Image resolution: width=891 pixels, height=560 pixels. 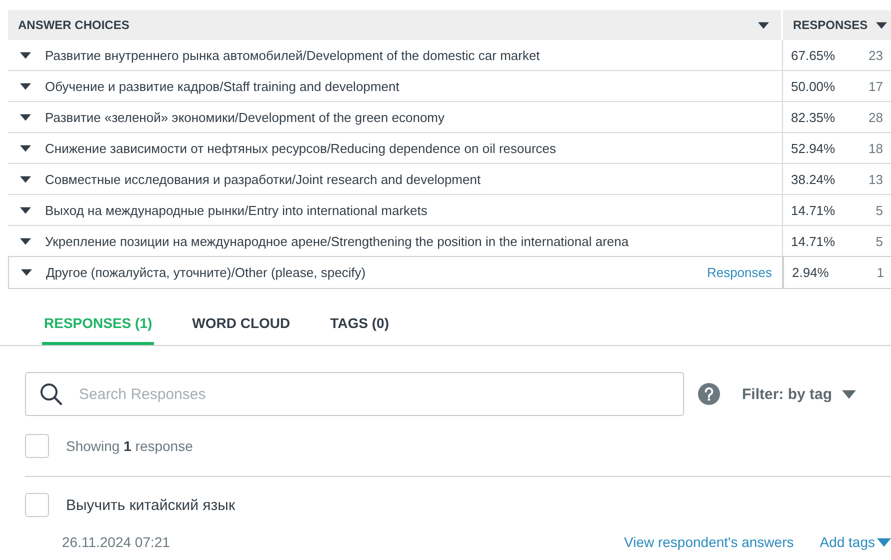 I want to click on answer-text: Обучение и развитие кадров/Staff training and development, so click(x=222, y=86).